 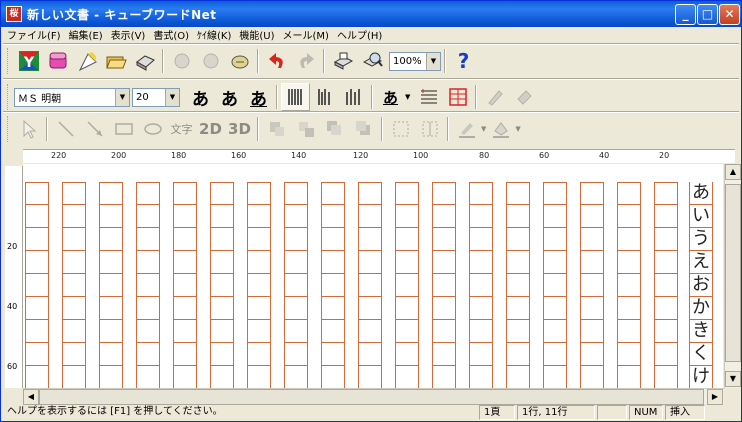 What do you see at coordinates (72, 97) in the screenshot?
I see `font-name-select: ＭＳ 明朝 ▼` at bounding box center [72, 97].